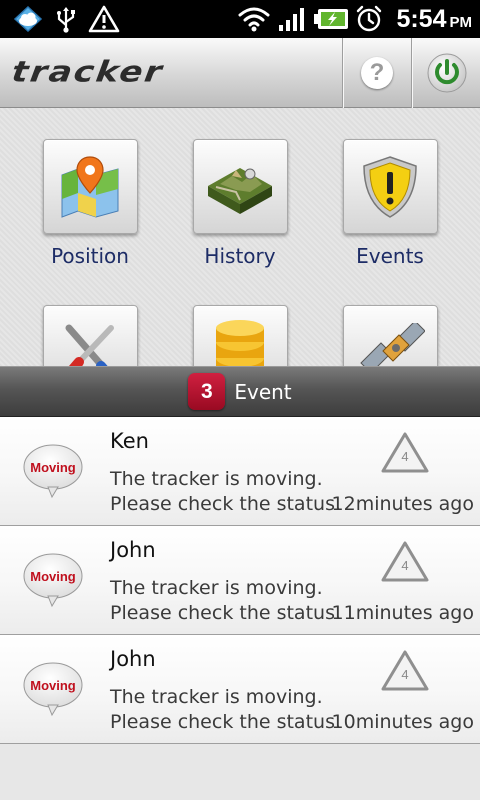  I want to click on history-label: History, so click(240, 256).